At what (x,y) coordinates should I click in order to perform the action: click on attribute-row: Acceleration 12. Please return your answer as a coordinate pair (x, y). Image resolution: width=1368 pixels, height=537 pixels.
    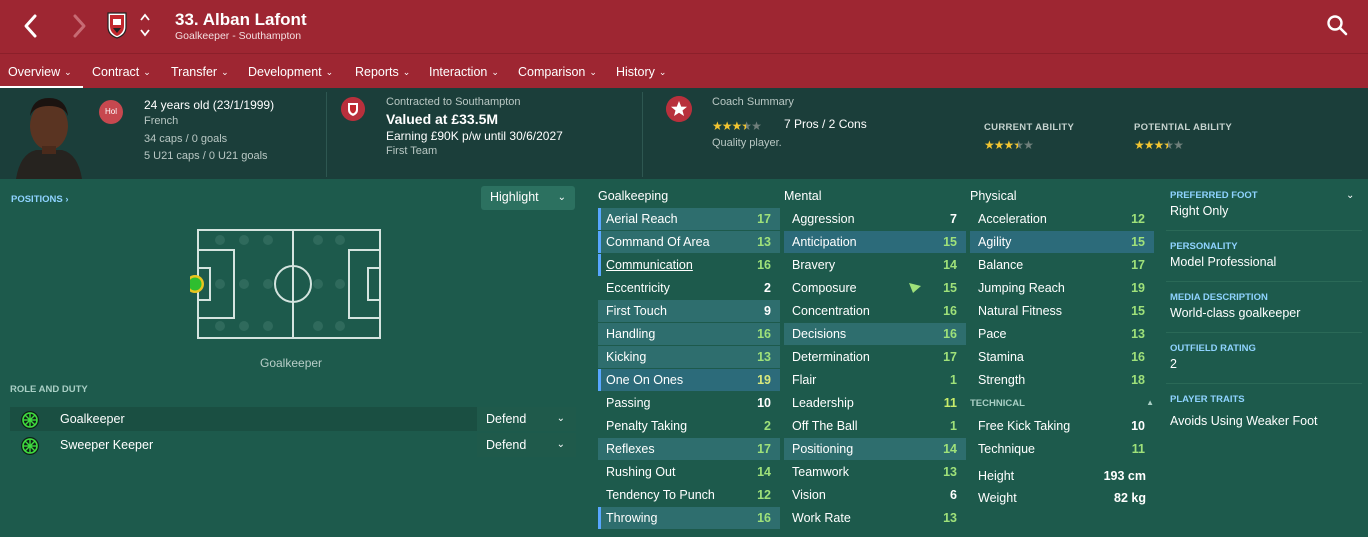
    Looking at the image, I should click on (1062, 219).